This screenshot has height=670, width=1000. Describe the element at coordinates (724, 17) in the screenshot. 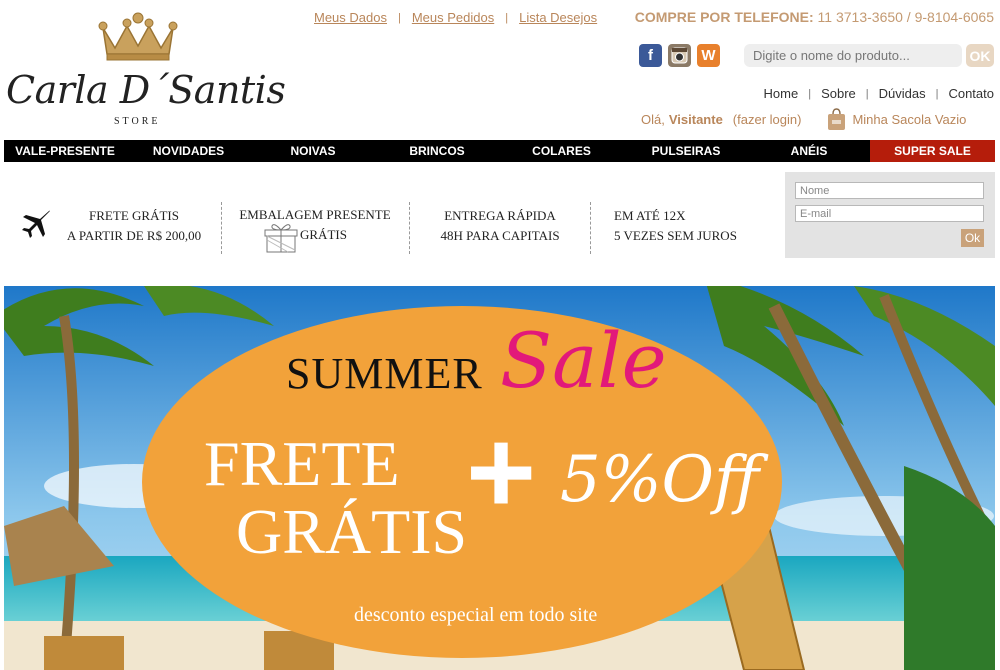

I see `phone-label: COMPRE POR TELEFONE:` at that location.